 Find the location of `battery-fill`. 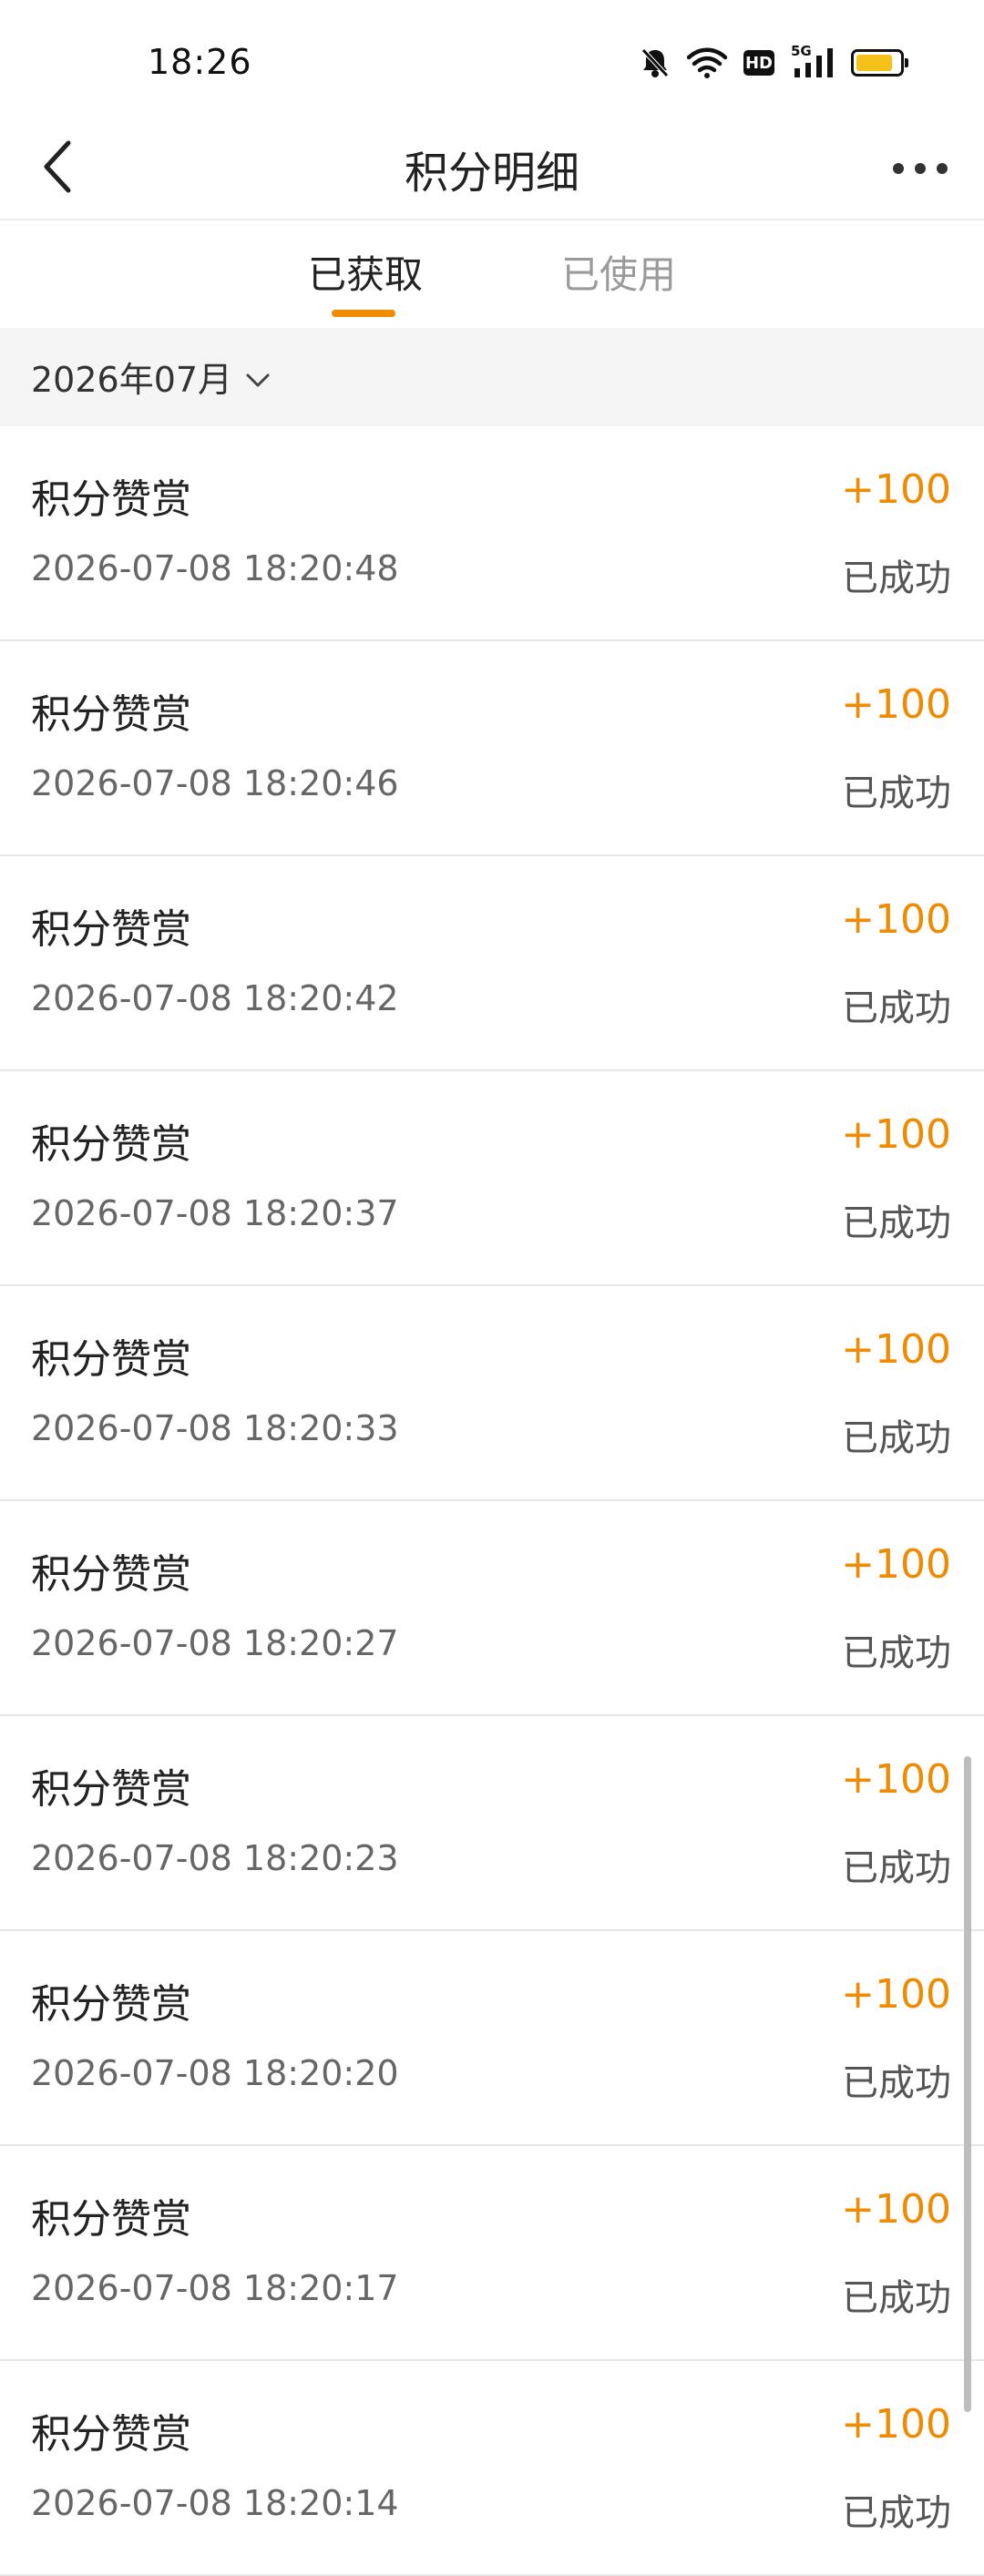

battery-fill is located at coordinates (874, 63).